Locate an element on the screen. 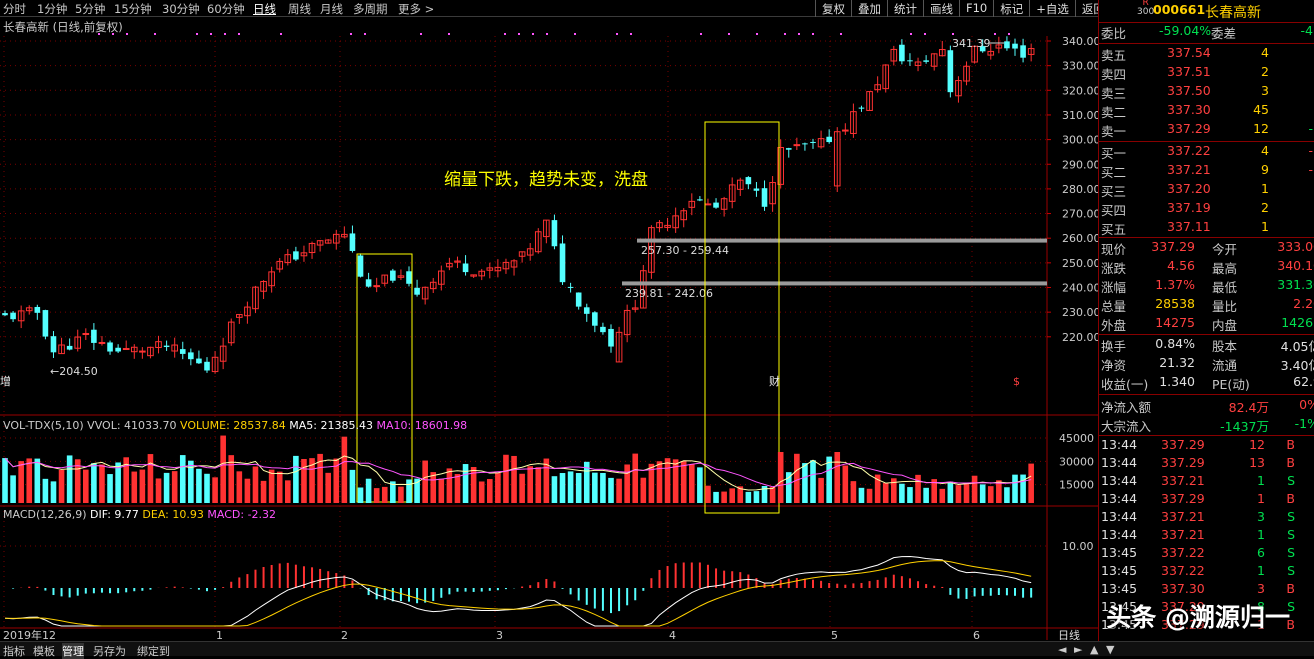 Image resolution: width=1314 pixels, height=659 pixels. event-marker: 财 is located at coordinates (774, 381).